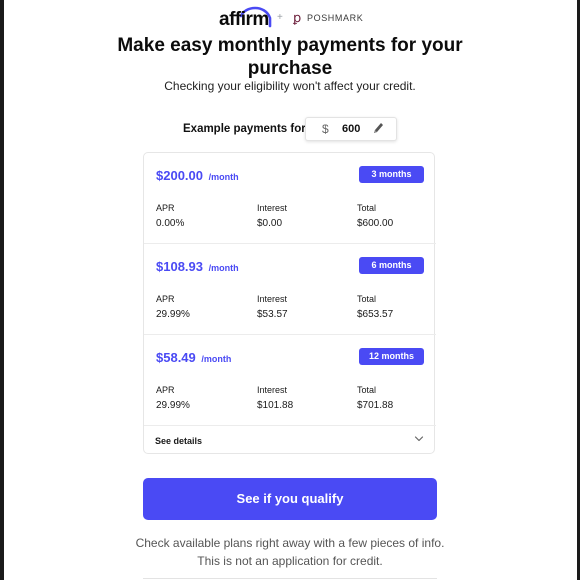 The image size is (580, 580). Describe the element at coordinates (391, 265) in the screenshot. I see `term-badge: 6 months` at that location.